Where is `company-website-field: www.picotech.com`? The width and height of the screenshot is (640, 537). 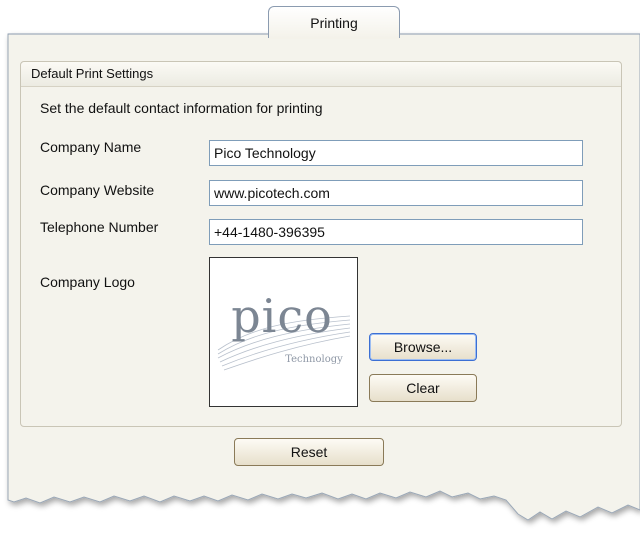
company-website-field: www.picotech.com is located at coordinates (396, 193).